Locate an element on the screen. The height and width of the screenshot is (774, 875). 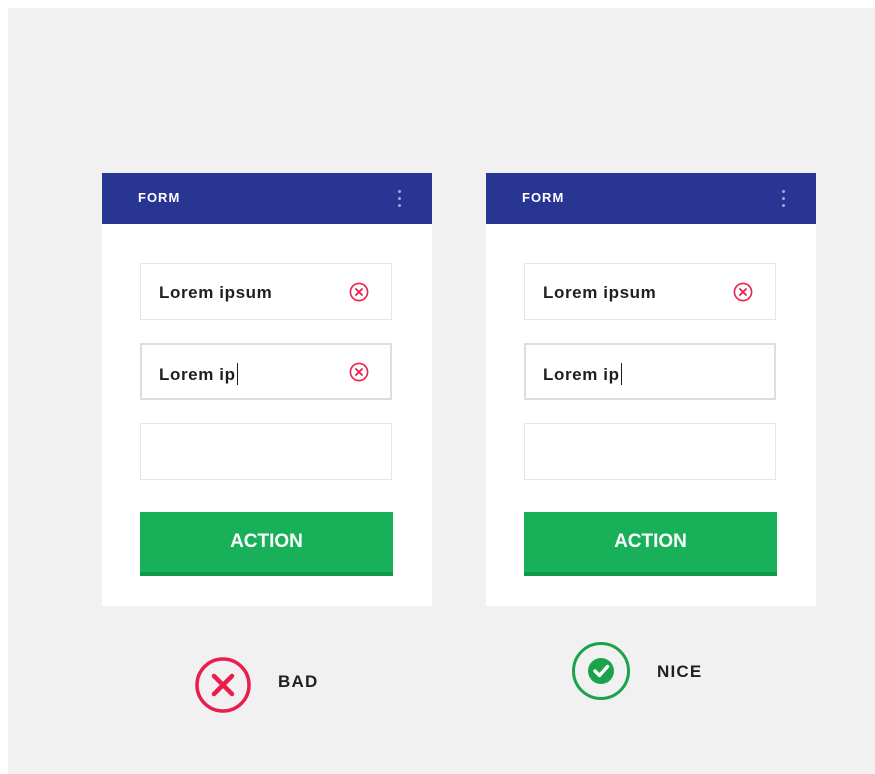
verdict-label: NICE is located at coordinates (680, 671).